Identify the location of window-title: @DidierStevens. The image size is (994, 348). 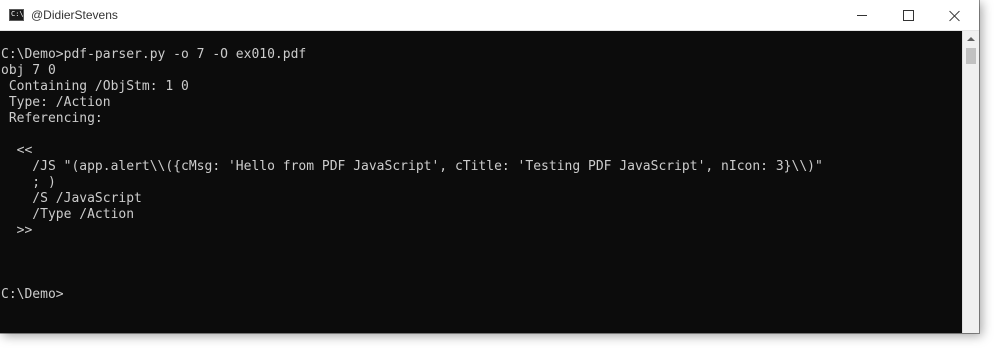
(74, 15).